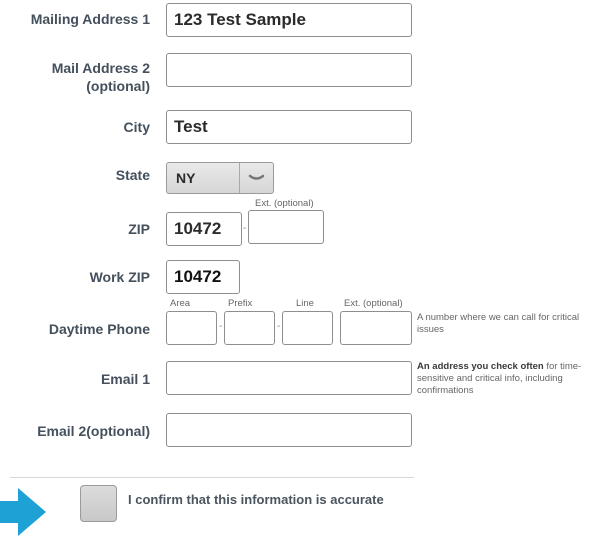 This screenshot has width=589, height=539. What do you see at coordinates (139, 229) in the screenshot?
I see `zip-label: ZIP` at bounding box center [139, 229].